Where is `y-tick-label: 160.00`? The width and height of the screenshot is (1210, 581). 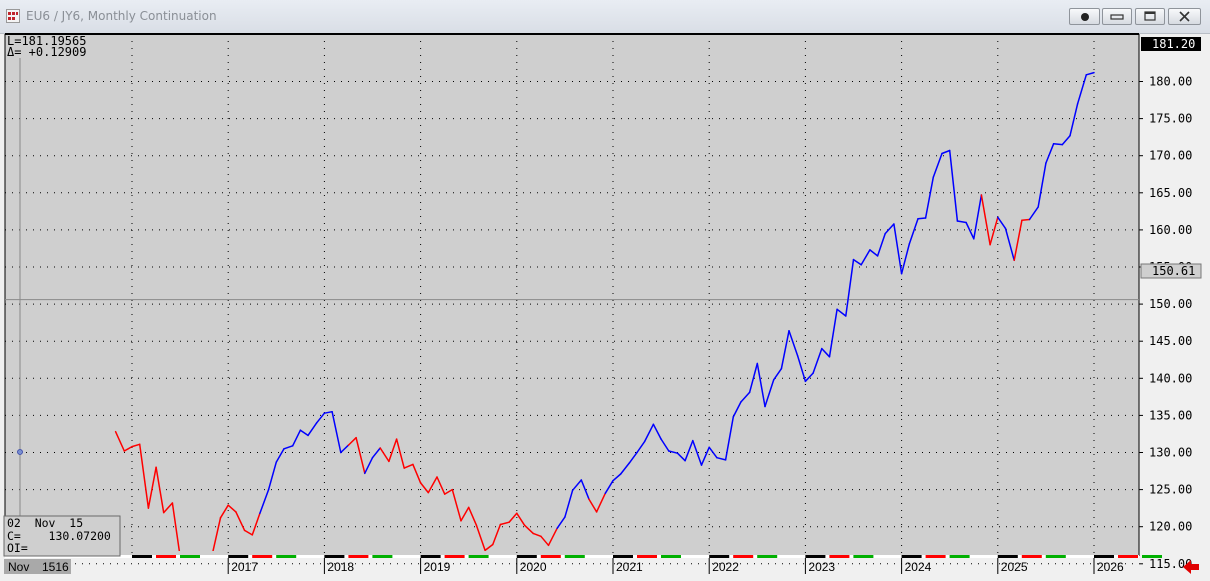 y-tick-label: 160.00 is located at coordinates (1170, 230).